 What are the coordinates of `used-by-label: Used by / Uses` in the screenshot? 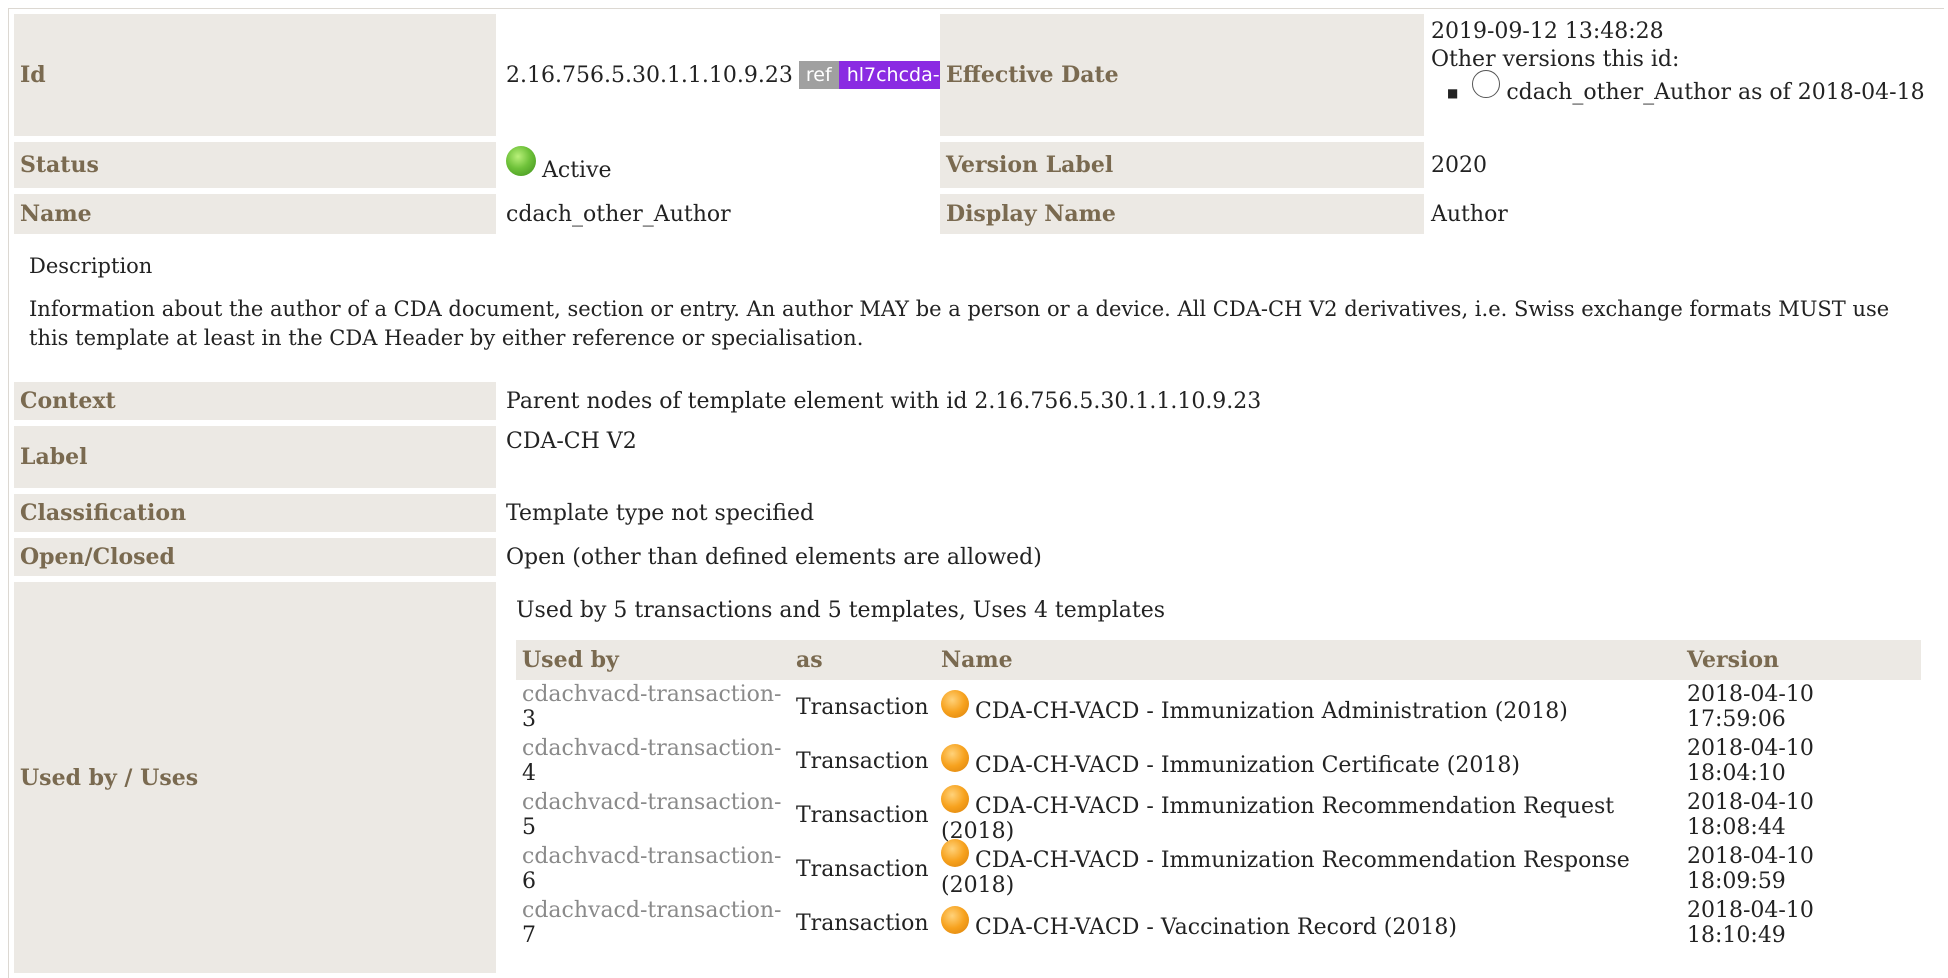 It's located at (255, 777).